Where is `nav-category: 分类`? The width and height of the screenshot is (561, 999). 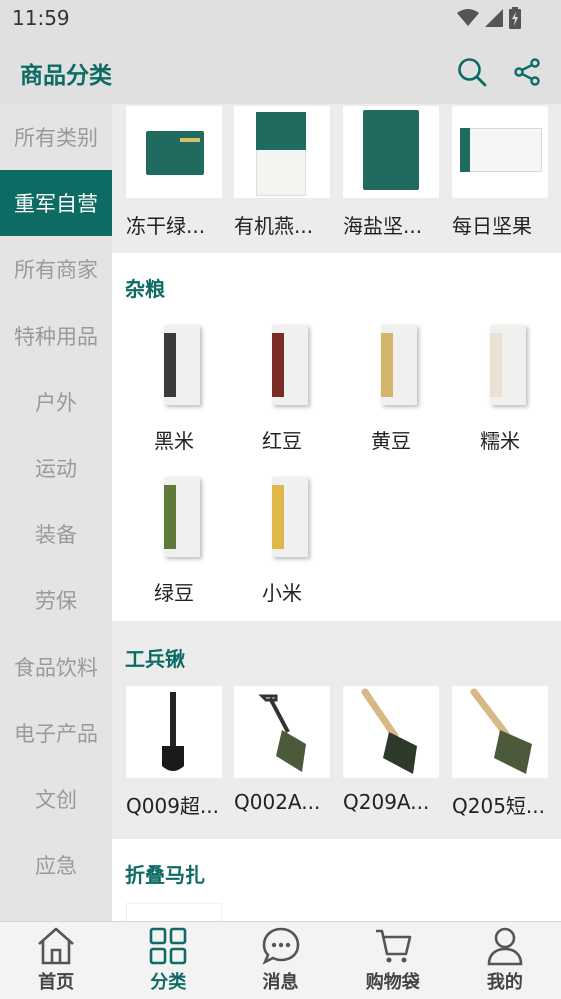 nav-category: 分类 is located at coordinates (168, 960).